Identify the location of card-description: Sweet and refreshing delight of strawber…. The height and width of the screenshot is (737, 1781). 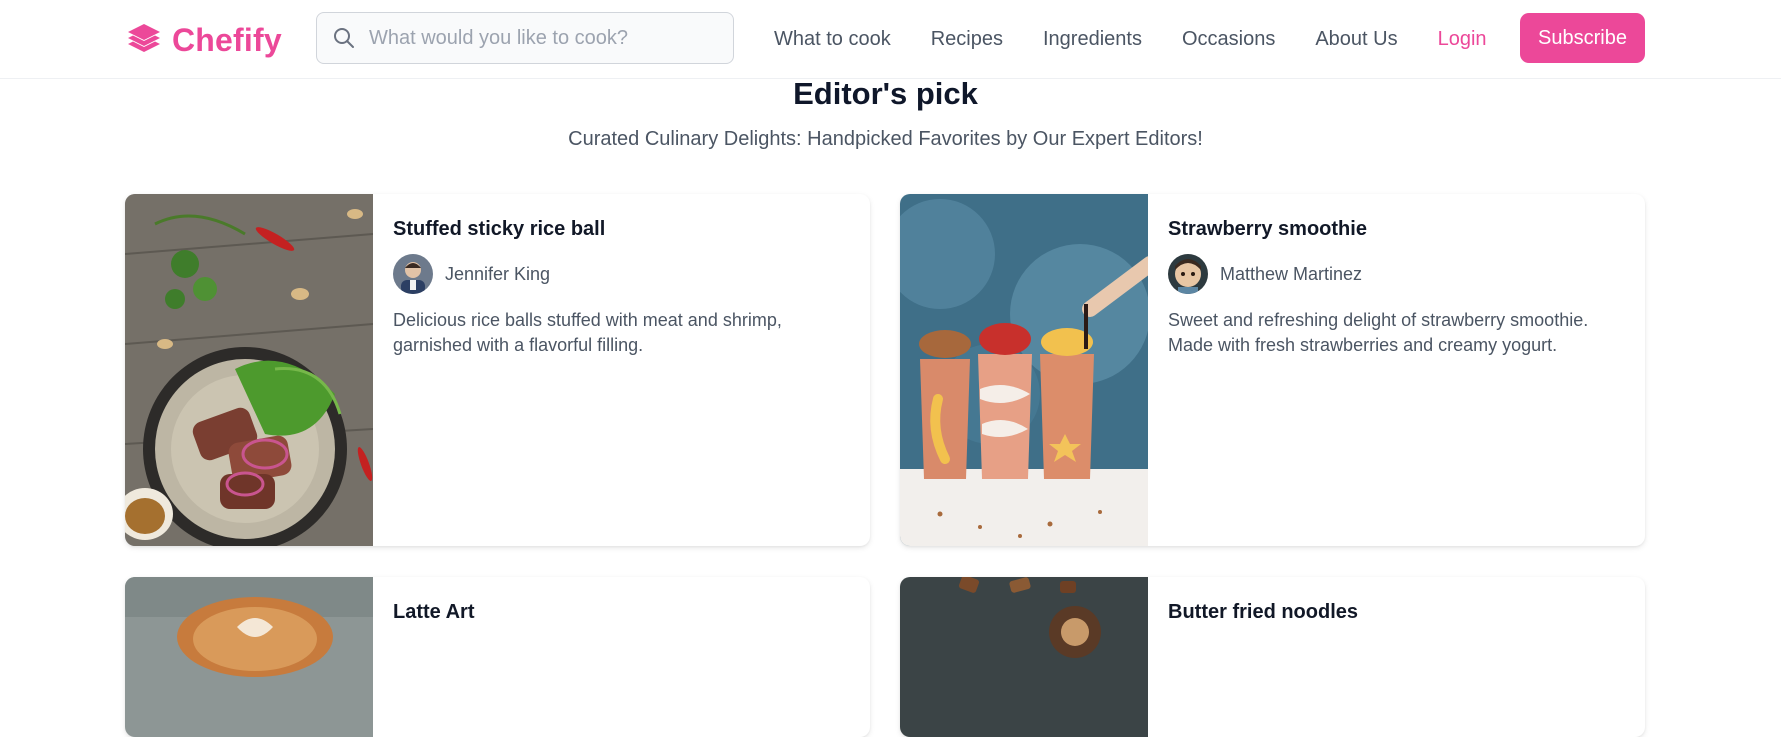
(1378, 332).